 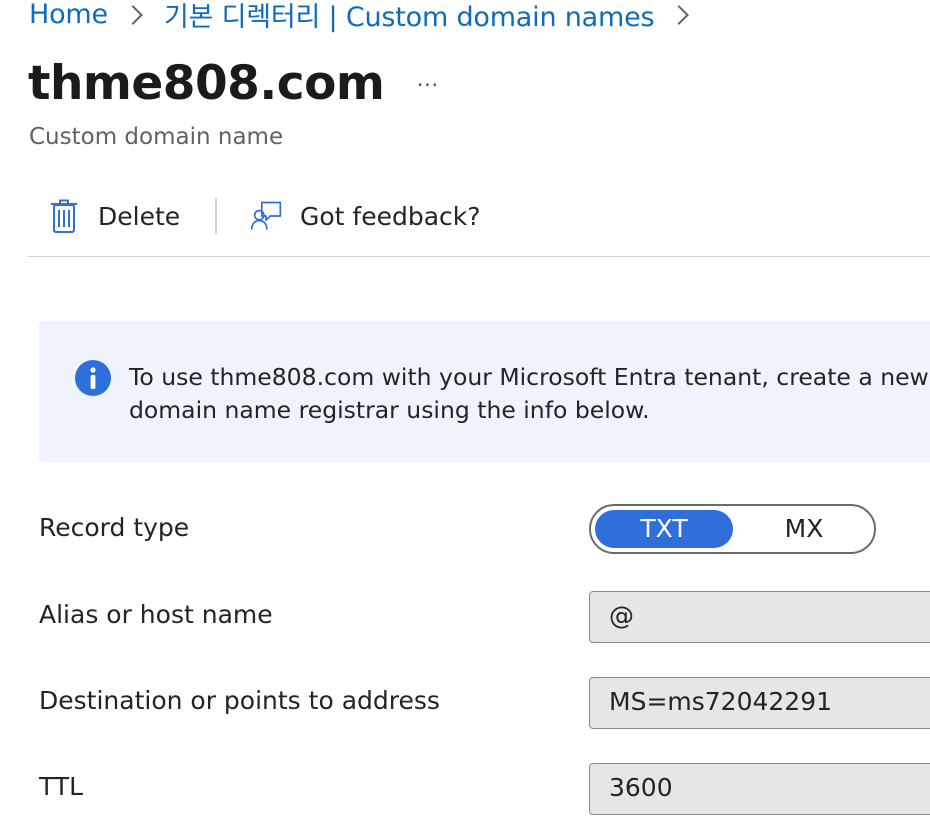 What do you see at coordinates (114, 527) in the screenshot?
I see `record-type-label: Record type` at bounding box center [114, 527].